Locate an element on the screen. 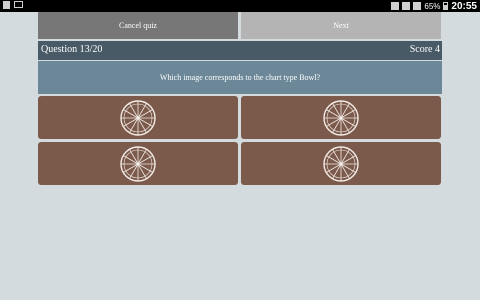  status-indicators: 65% 20:55 is located at coordinates (434, 6).